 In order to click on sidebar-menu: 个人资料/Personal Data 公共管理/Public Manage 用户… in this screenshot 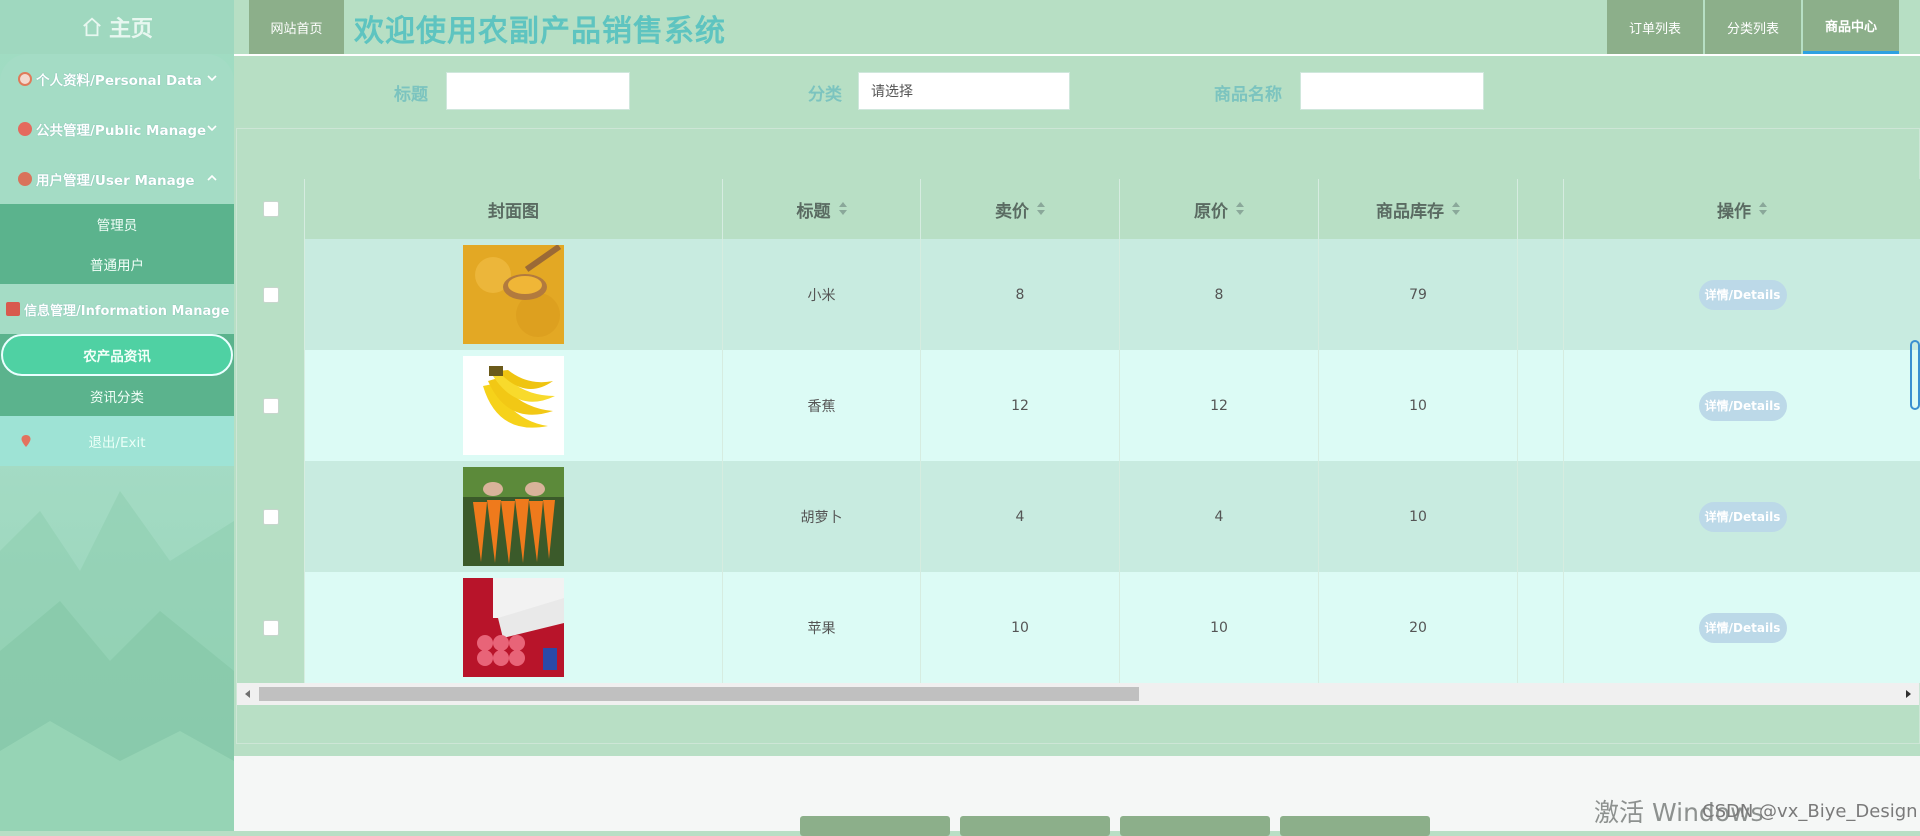, I will do `click(117, 260)`.